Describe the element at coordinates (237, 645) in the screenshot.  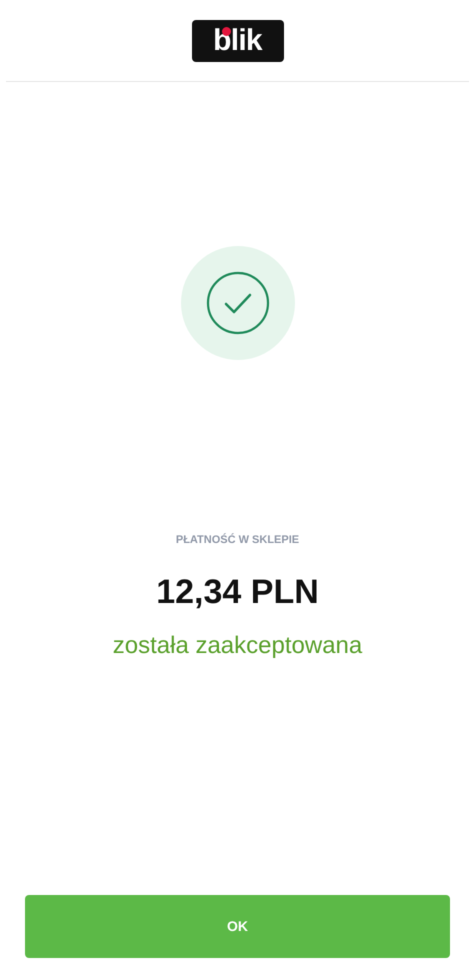
I see `status-message: została zaakceptowana` at that location.